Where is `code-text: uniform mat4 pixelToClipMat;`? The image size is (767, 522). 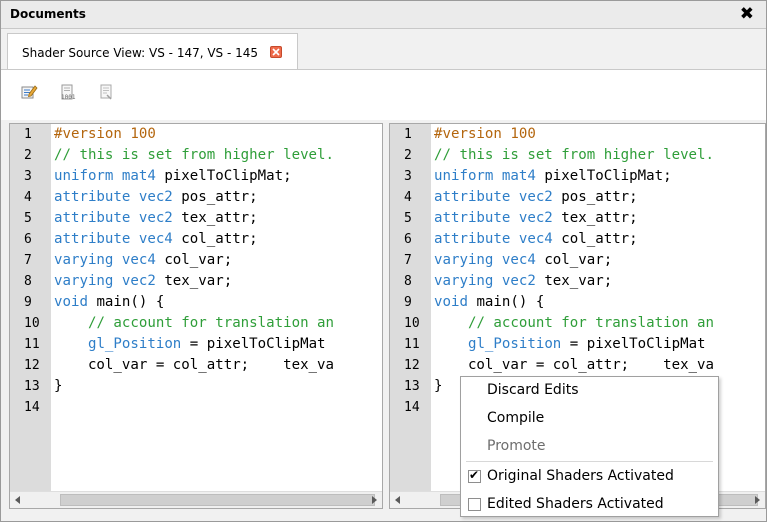 code-text: uniform mat4 pixelToClipMat; is located at coordinates (553, 176).